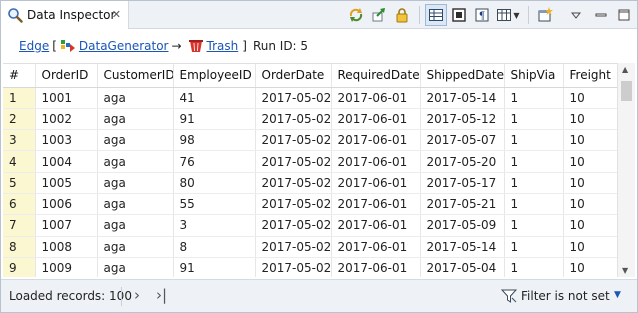 This screenshot has width=638, height=313. Describe the element at coordinates (137, 295) in the screenshot. I see `next-page-icon: ›` at that location.